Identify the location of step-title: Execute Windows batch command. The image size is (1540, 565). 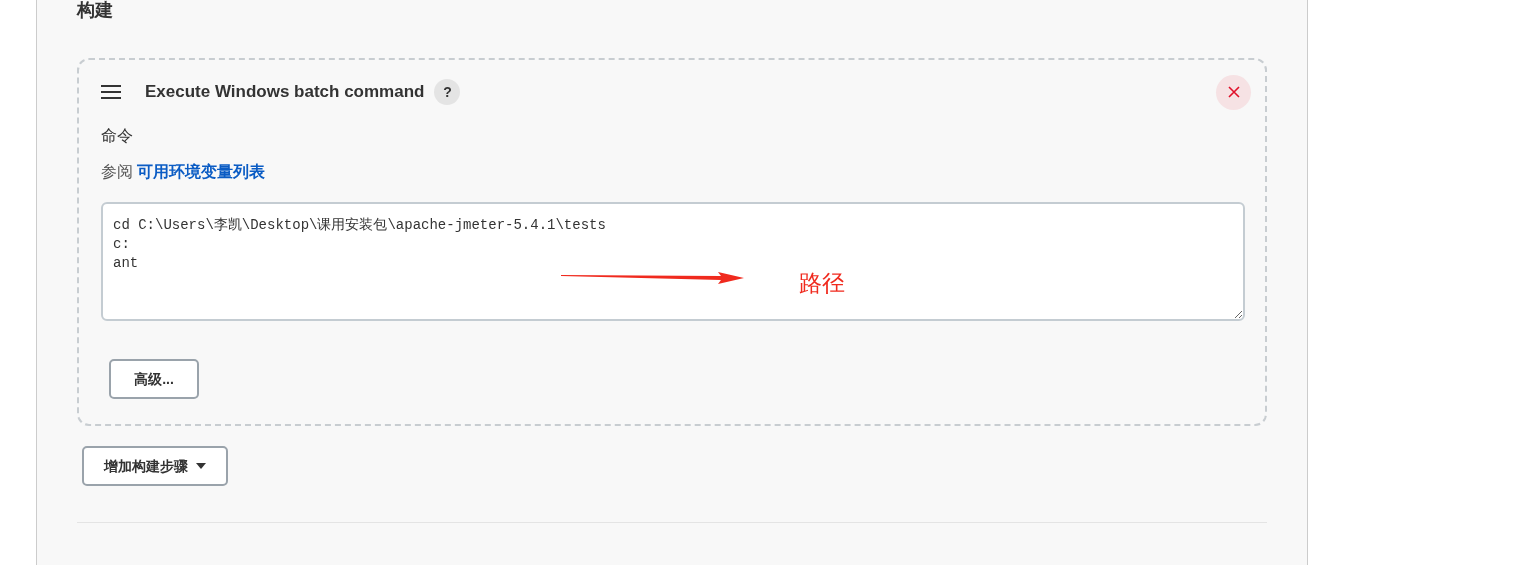
(285, 92).